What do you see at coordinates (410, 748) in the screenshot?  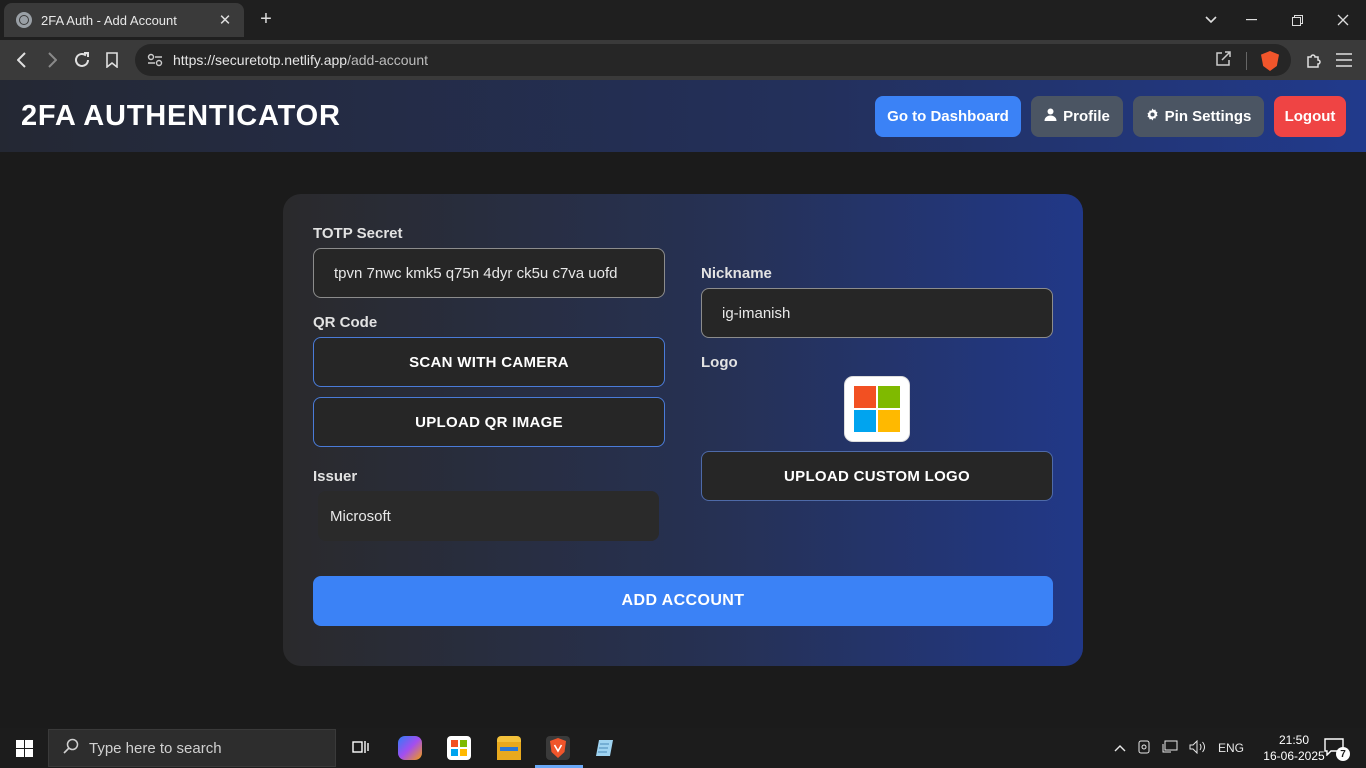 I see `copilot-icon` at bounding box center [410, 748].